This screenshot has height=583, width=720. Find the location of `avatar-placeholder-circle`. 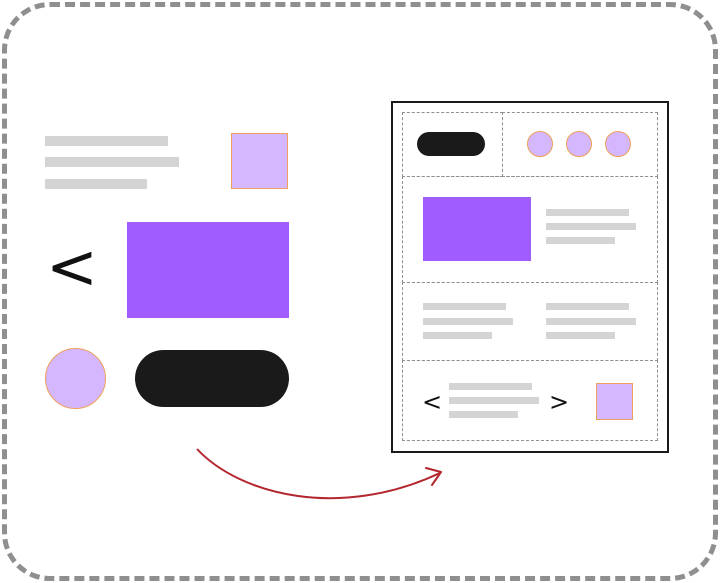

avatar-placeholder-circle is located at coordinates (75, 378).